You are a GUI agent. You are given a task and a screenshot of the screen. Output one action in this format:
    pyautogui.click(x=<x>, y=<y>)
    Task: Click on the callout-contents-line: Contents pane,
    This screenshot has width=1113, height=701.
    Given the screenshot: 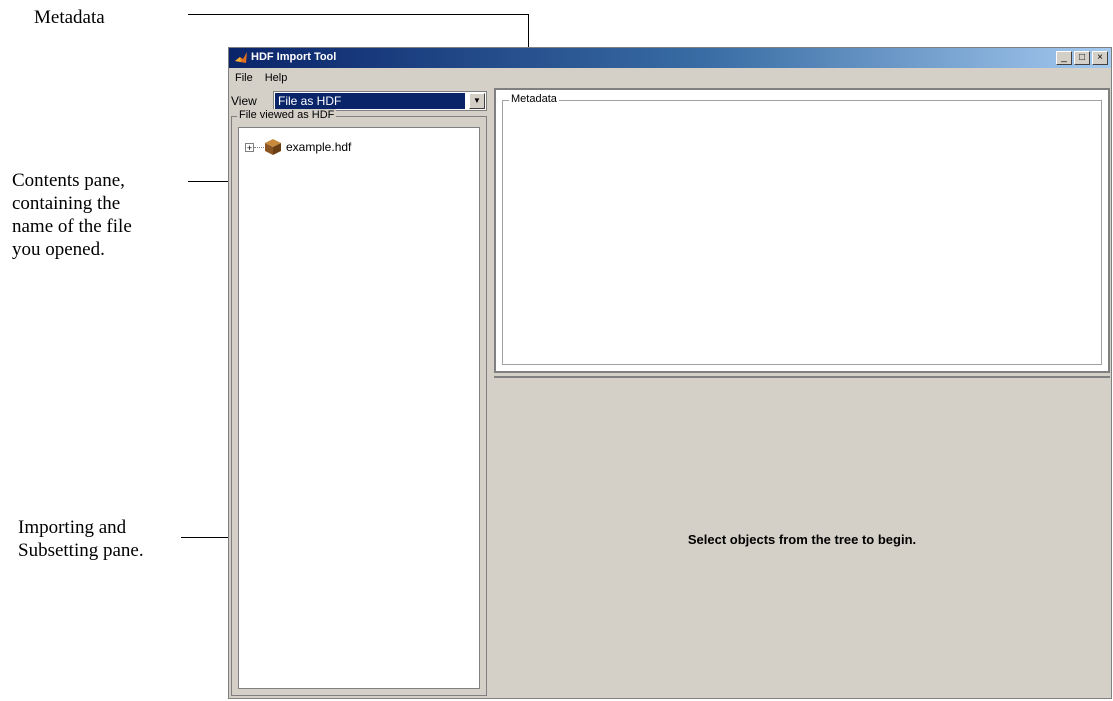 What is the action you would take?
    pyautogui.click(x=68, y=180)
    